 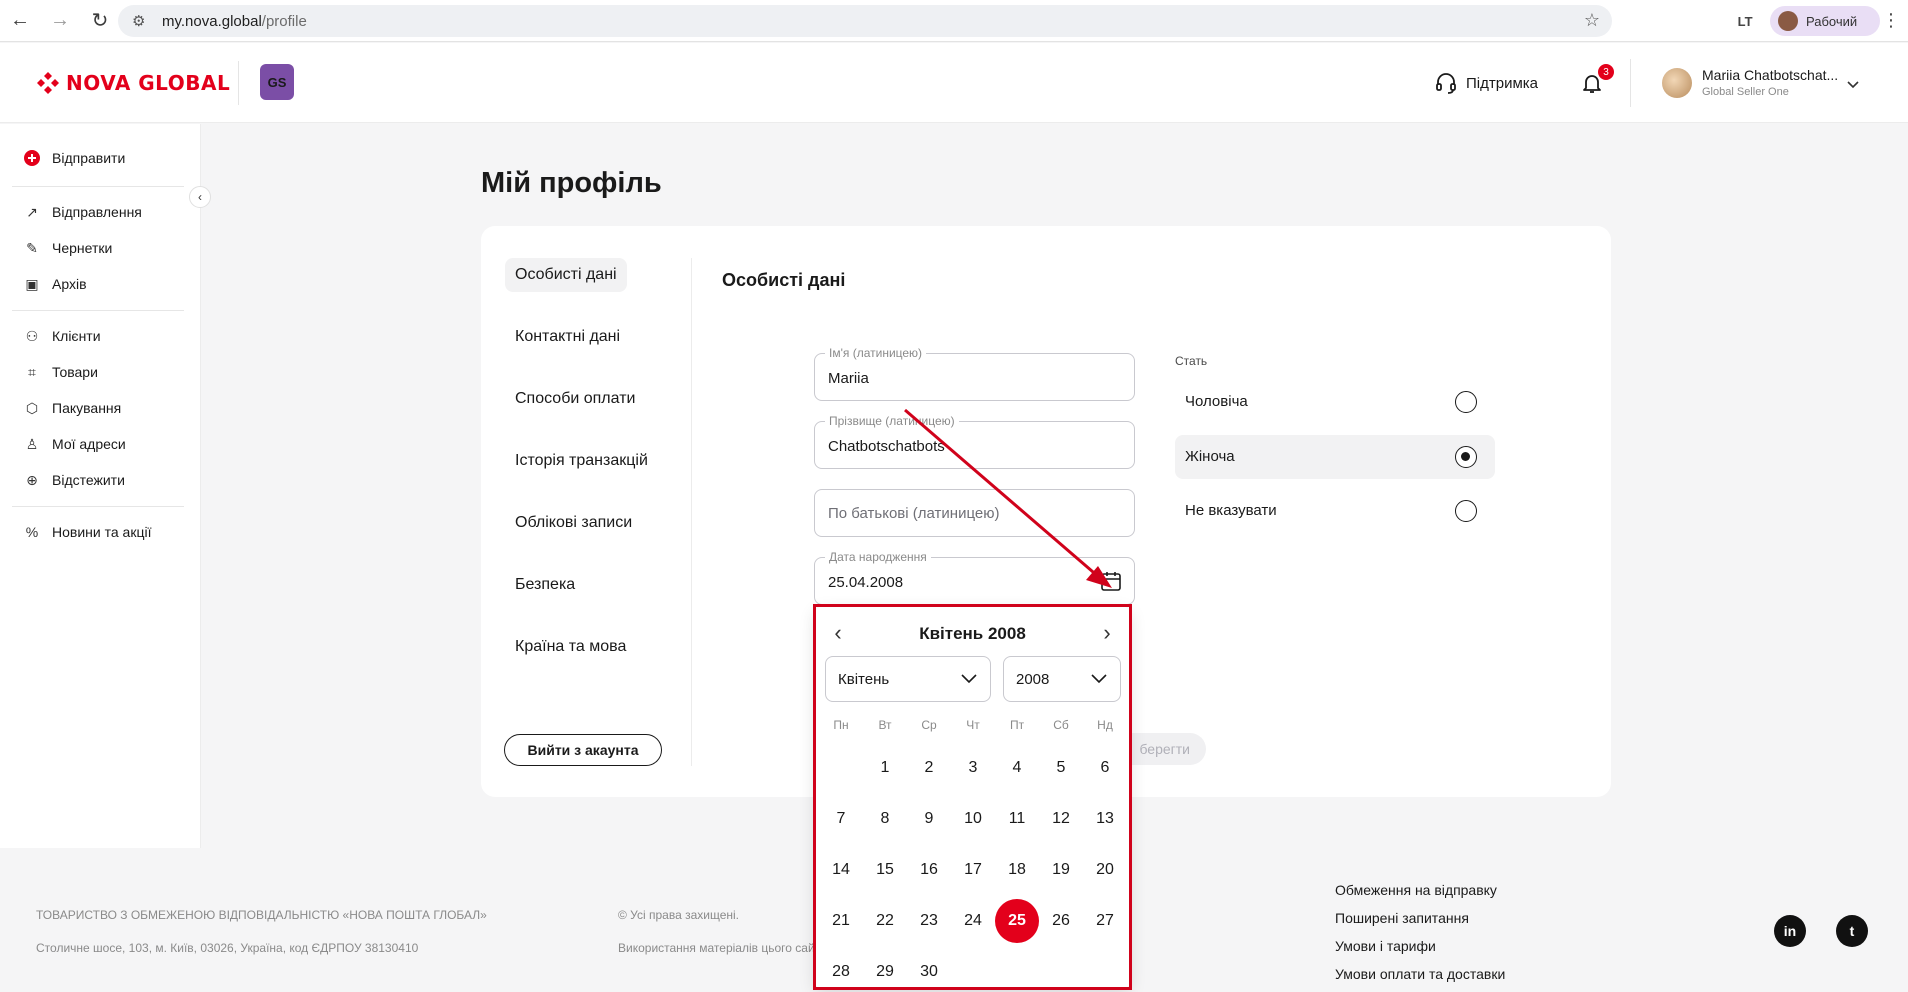 What do you see at coordinates (1466, 457) in the screenshot?
I see `radio-button-selected` at bounding box center [1466, 457].